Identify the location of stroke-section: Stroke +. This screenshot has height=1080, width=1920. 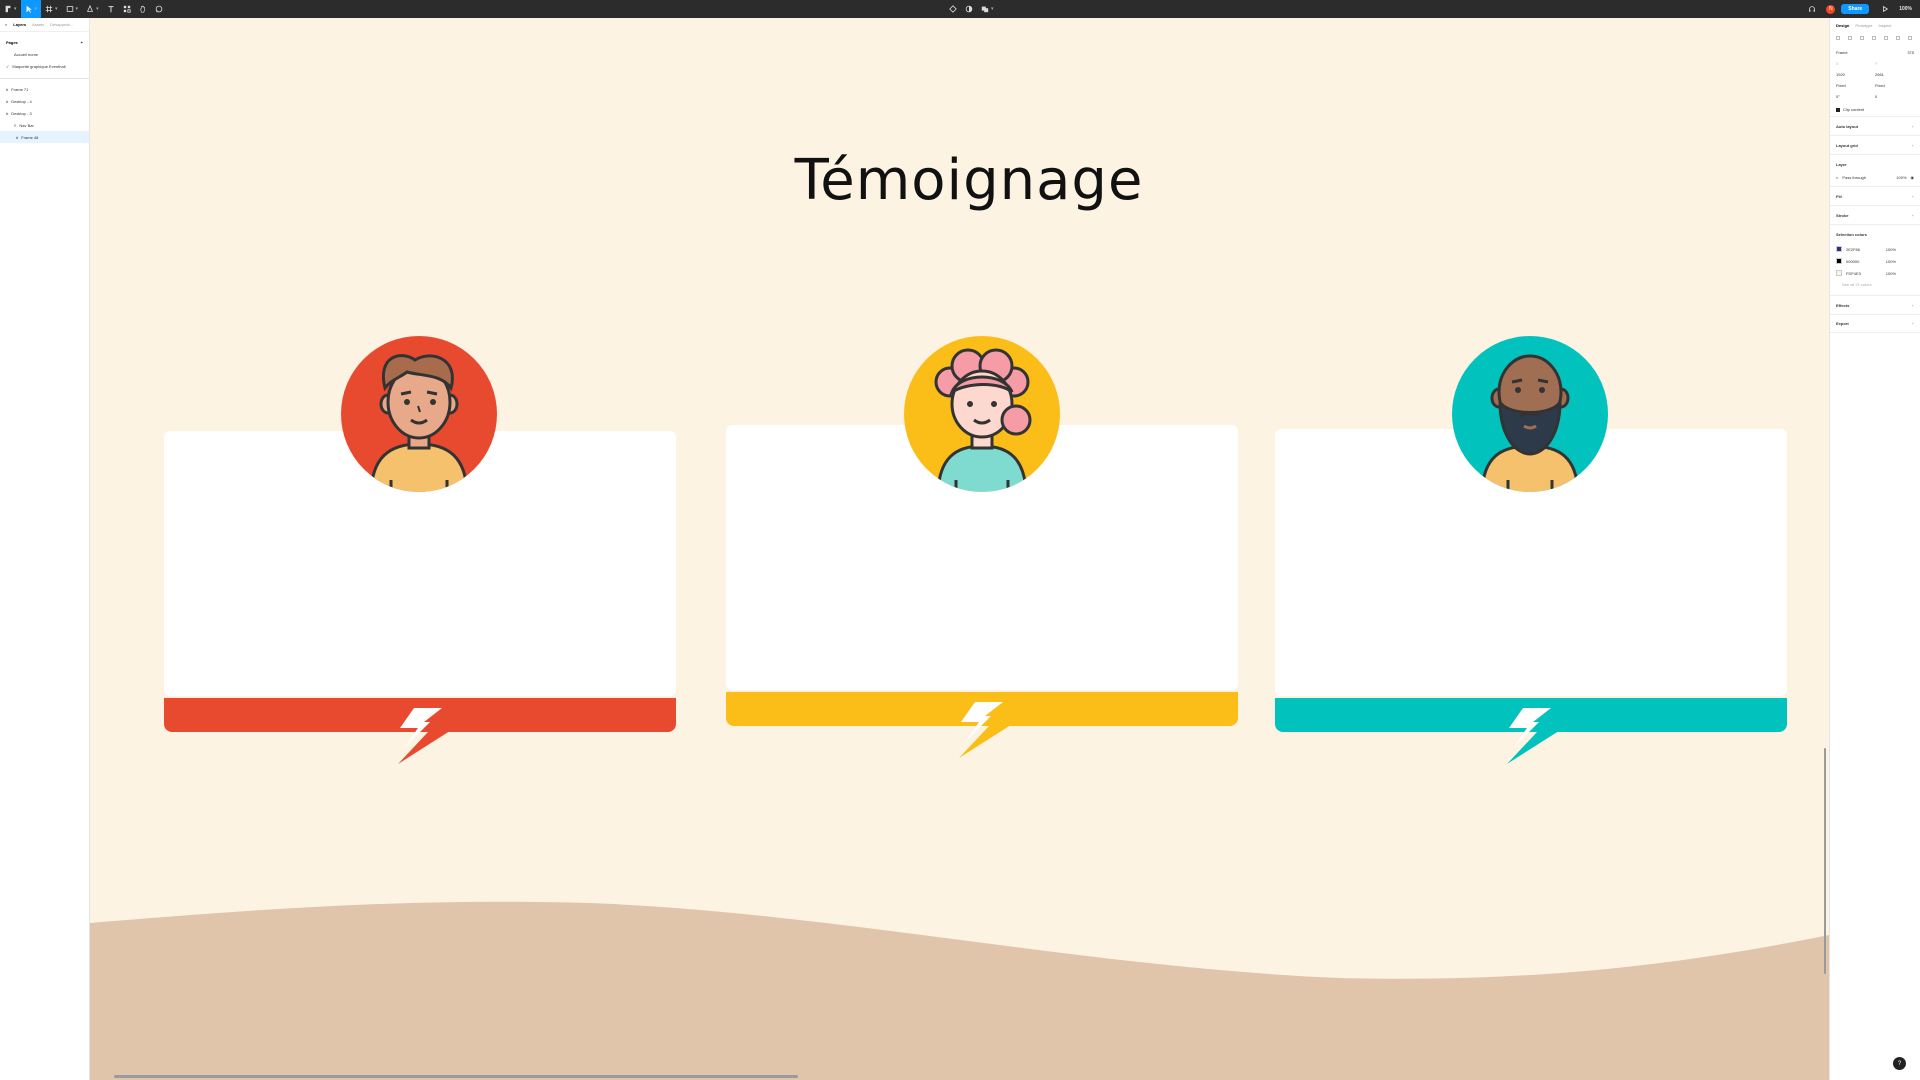
(1875, 214).